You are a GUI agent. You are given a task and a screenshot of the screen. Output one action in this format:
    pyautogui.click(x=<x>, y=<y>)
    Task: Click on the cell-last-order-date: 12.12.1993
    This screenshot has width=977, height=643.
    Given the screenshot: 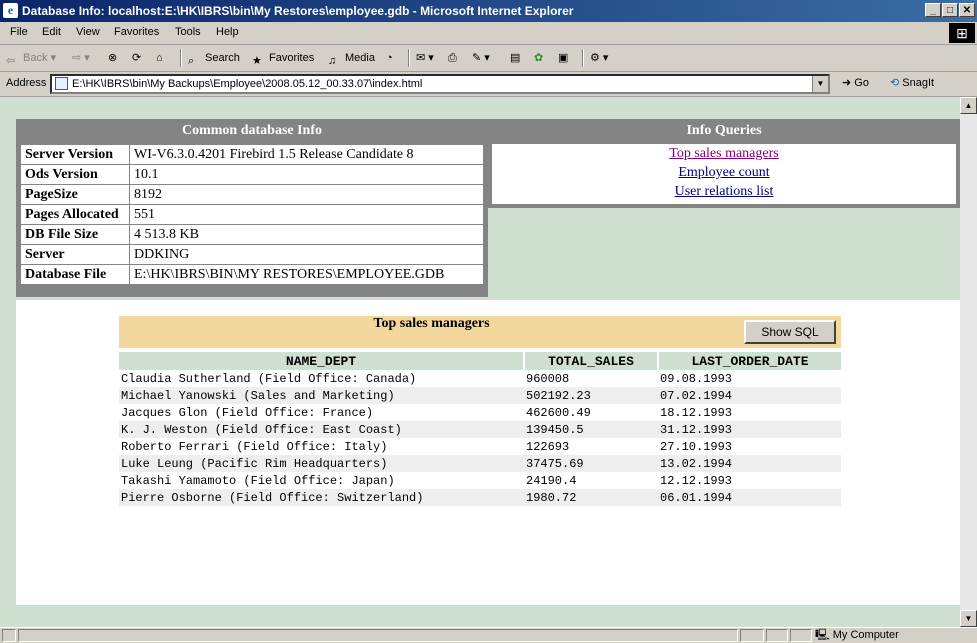 What is the action you would take?
    pyautogui.click(x=696, y=480)
    